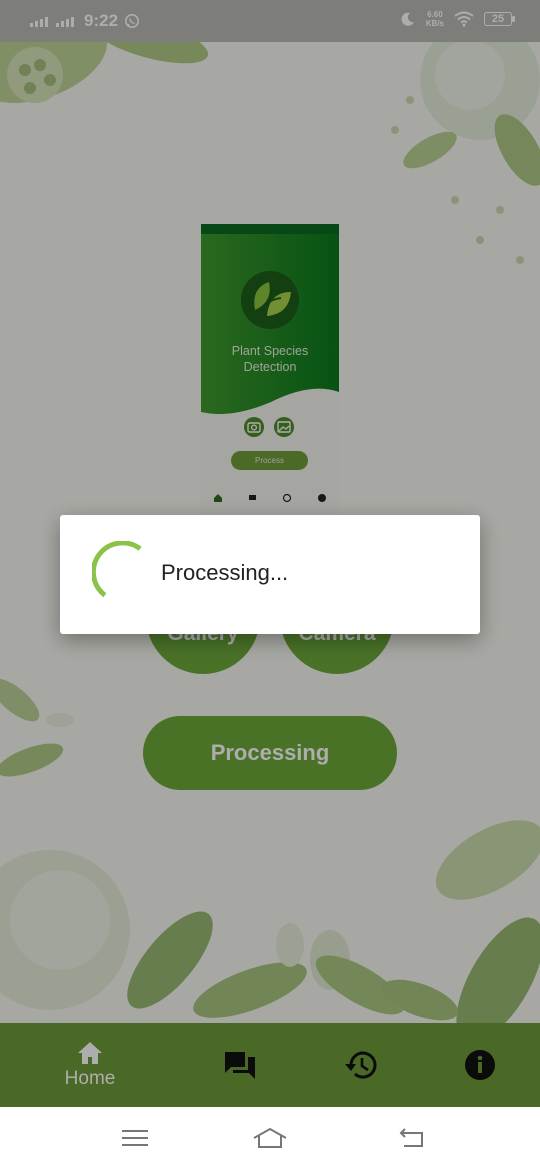 The height and width of the screenshot is (1170, 540). I want to click on home-outline-icon, so click(270, 1137).